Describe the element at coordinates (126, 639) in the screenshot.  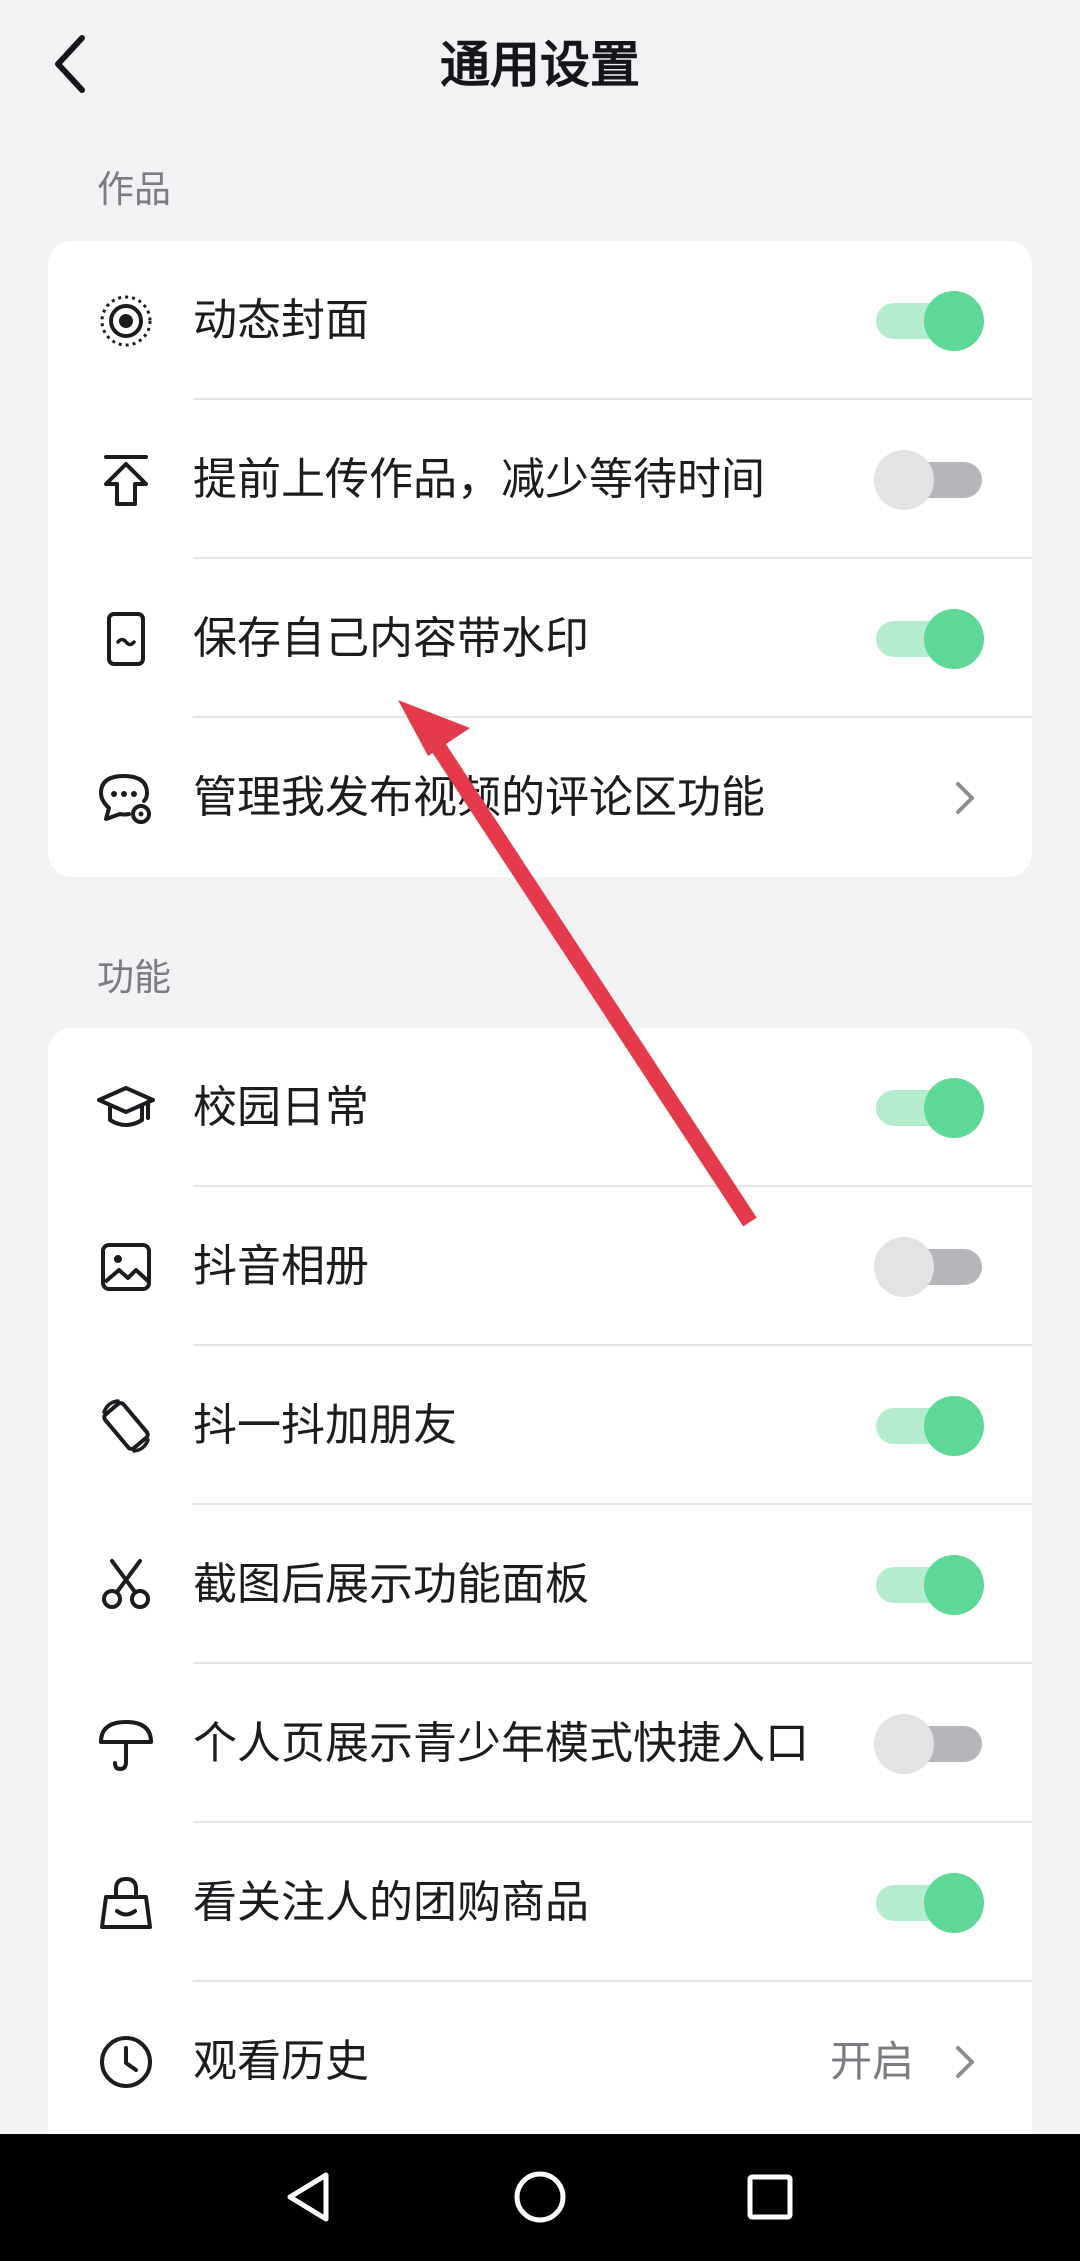
I see `phone-watermark-icon` at that location.